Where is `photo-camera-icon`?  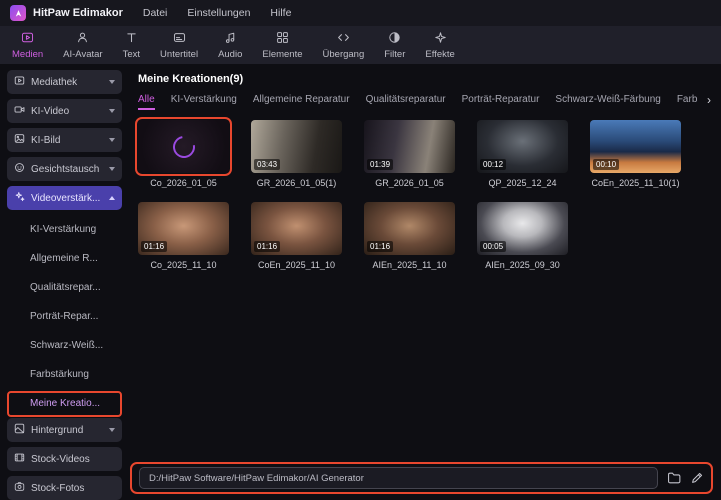
photo-camera-icon is located at coordinates (19, 488).